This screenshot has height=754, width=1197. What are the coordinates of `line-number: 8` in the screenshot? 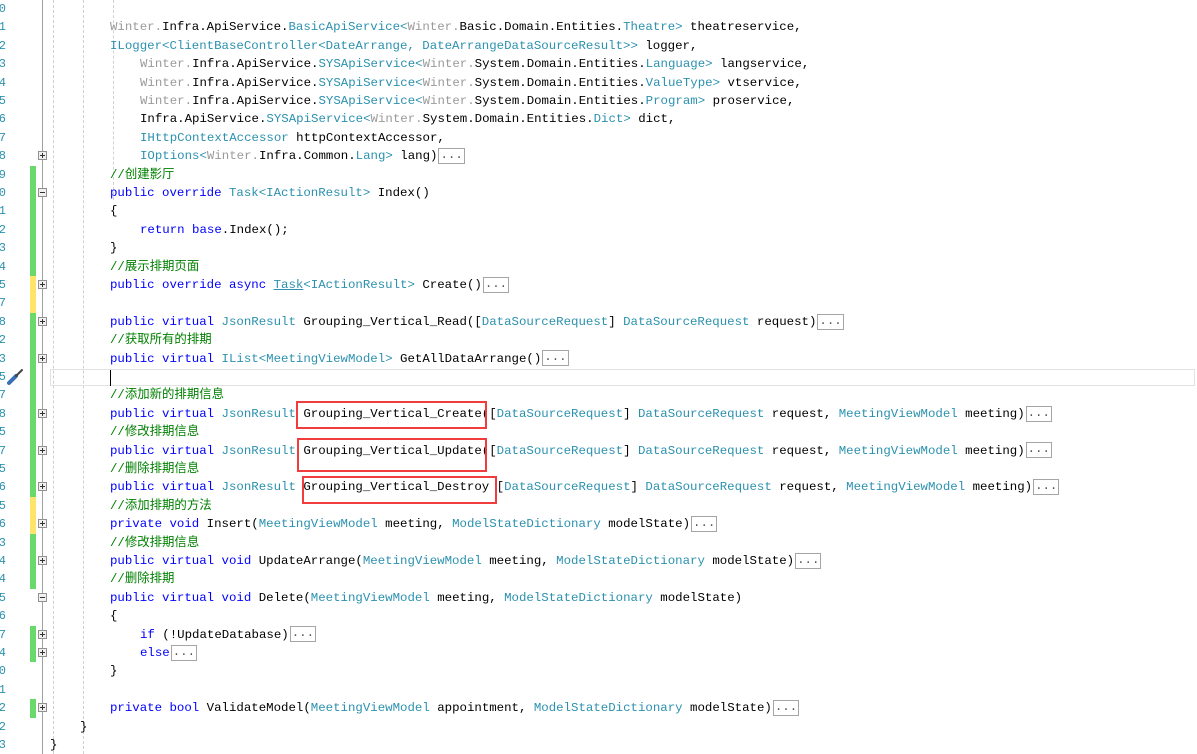 It's located at (3, 321).